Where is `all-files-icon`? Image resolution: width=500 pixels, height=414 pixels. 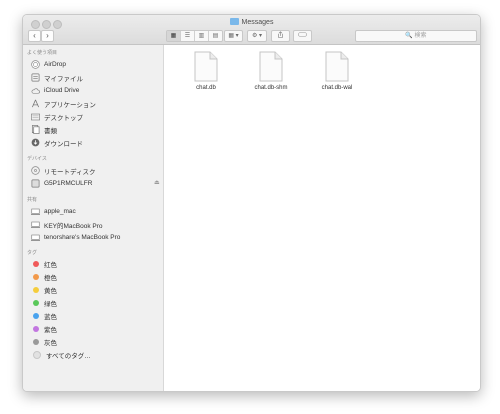
all-files-icon is located at coordinates (35, 77).